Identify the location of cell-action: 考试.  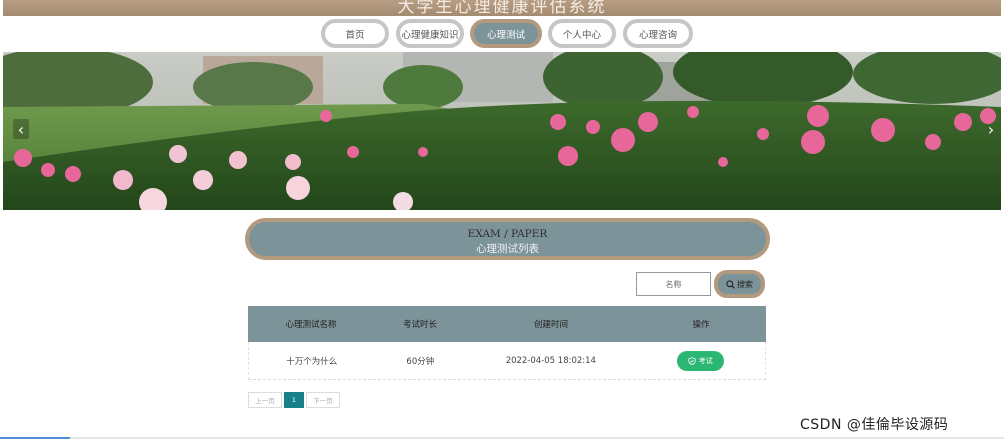
(701, 360).